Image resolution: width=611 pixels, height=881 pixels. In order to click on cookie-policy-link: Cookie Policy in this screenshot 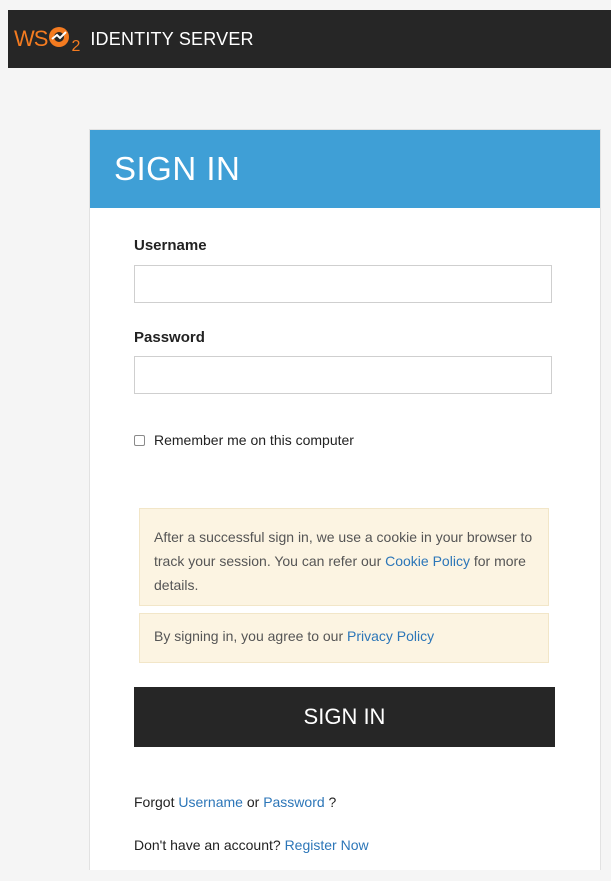, I will do `click(427, 561)`.